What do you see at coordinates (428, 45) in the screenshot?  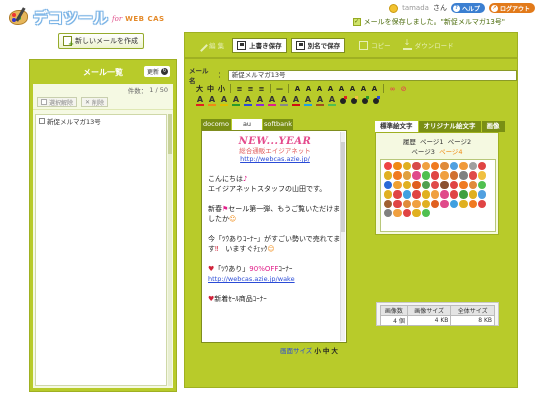 I see `download-button: ダウンロード` at bounding box center [428, 45].